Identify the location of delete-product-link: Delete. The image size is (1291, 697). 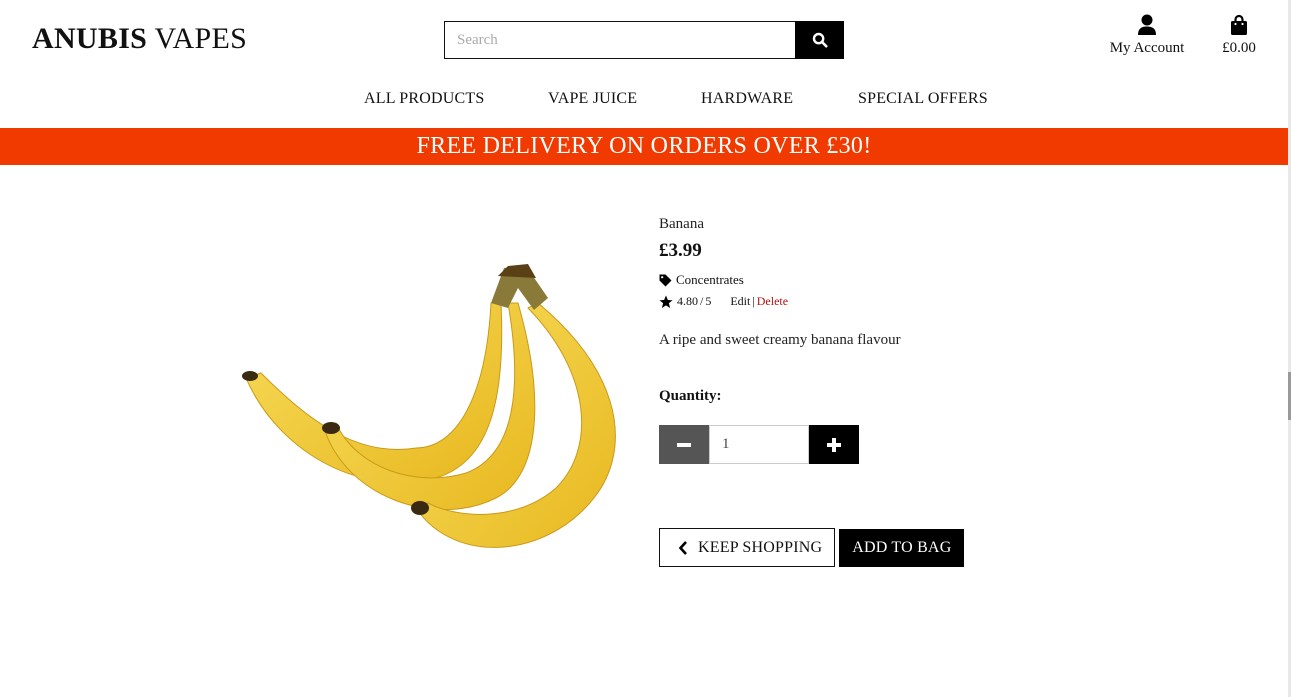
(772, 301).